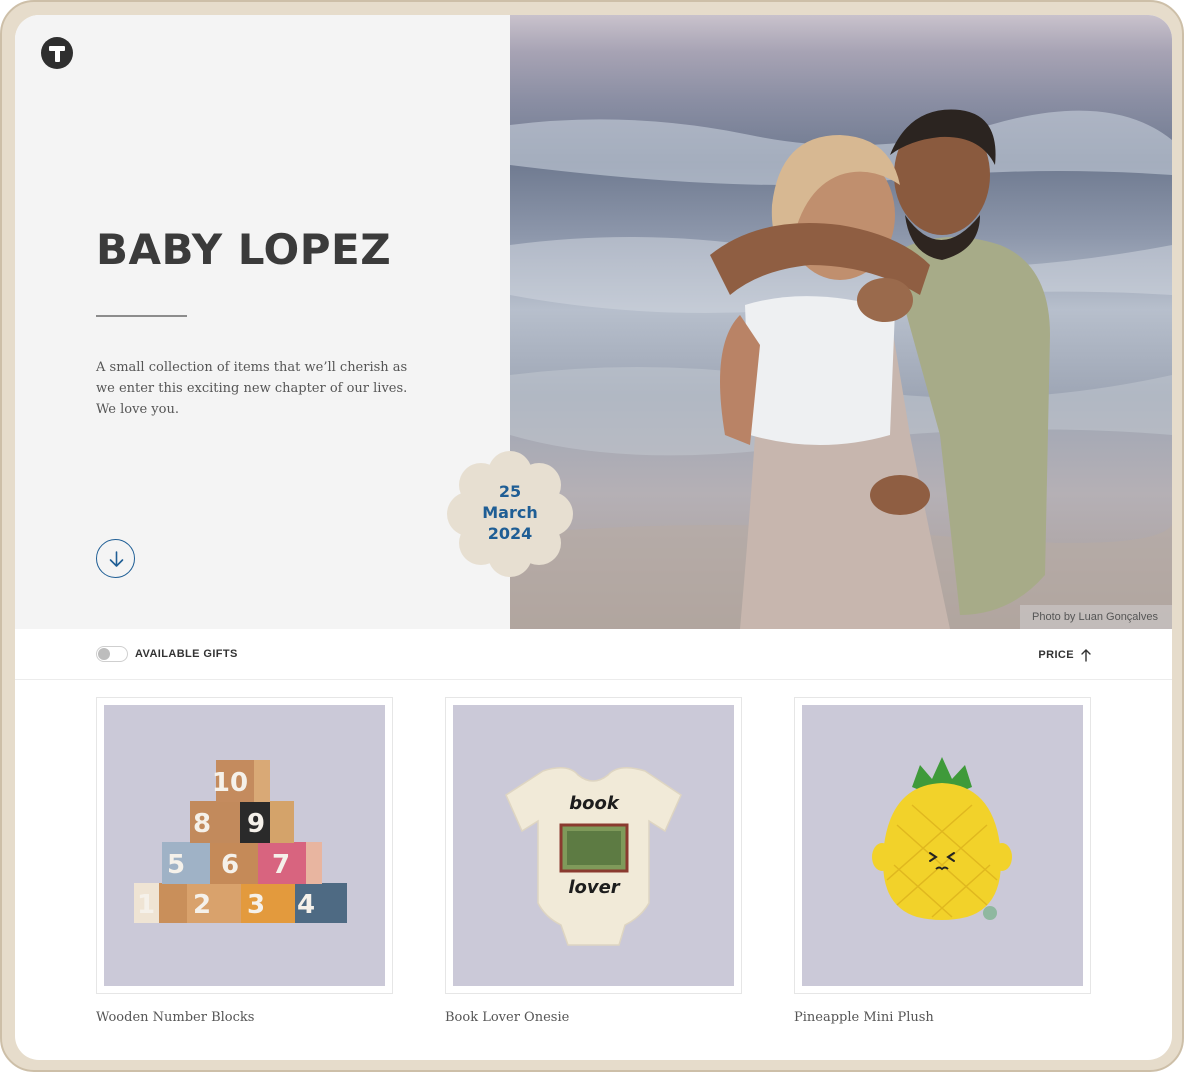 The image size is (1184, 1072). I want to click on product-card-2: book lover Book Lover Onesie, so click(593, 861).